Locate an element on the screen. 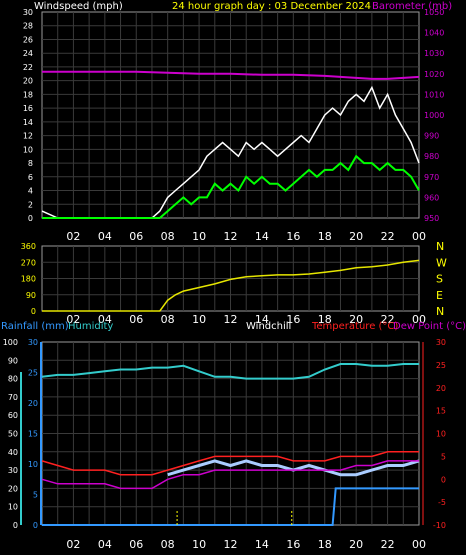  direction-tick-label: 180 is located at coordinates (28, 279).